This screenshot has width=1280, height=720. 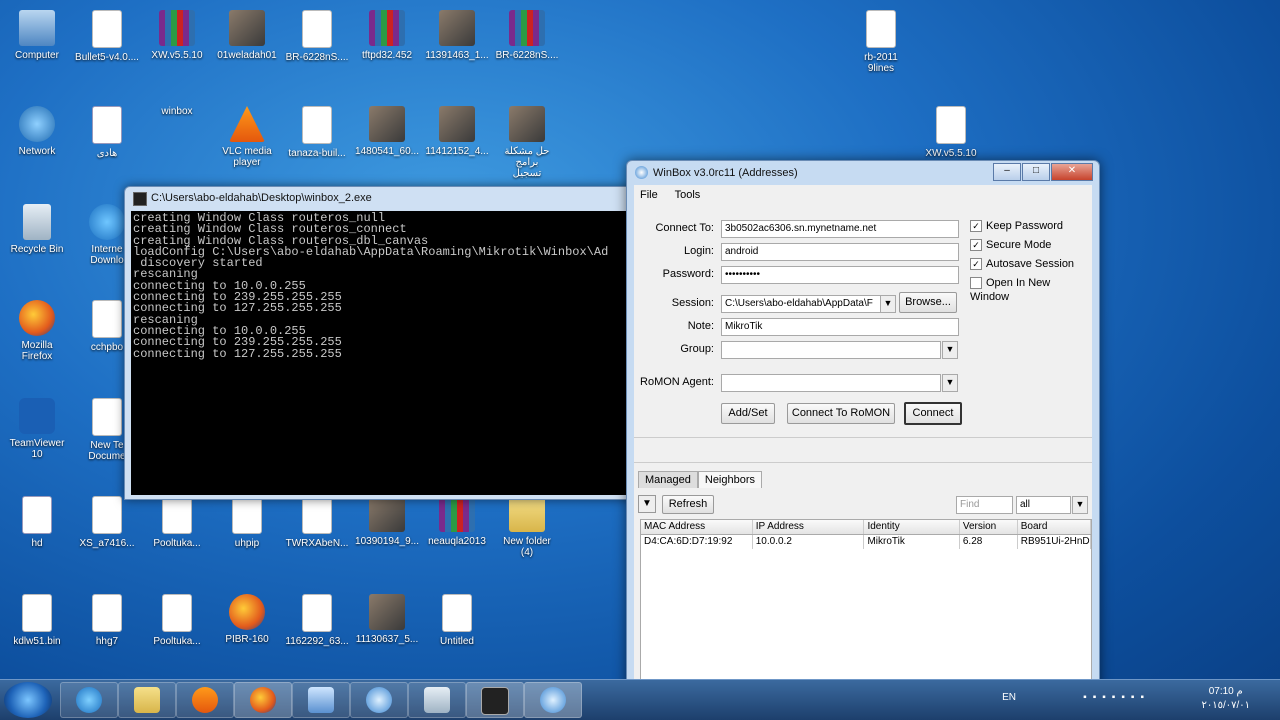 What do you see at coordinates (1007, 172) in the screenshot?
I see `minimize-button: –` at bounding box center [1007, 172].